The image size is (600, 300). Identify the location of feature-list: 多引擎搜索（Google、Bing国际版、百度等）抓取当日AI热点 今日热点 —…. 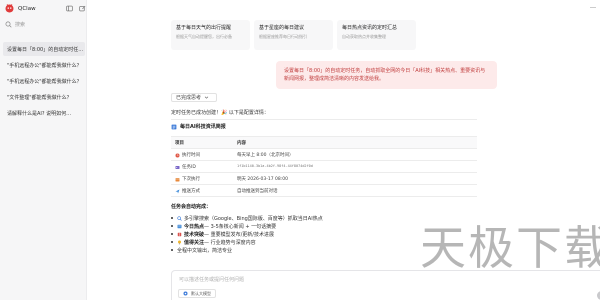
(247, 234).